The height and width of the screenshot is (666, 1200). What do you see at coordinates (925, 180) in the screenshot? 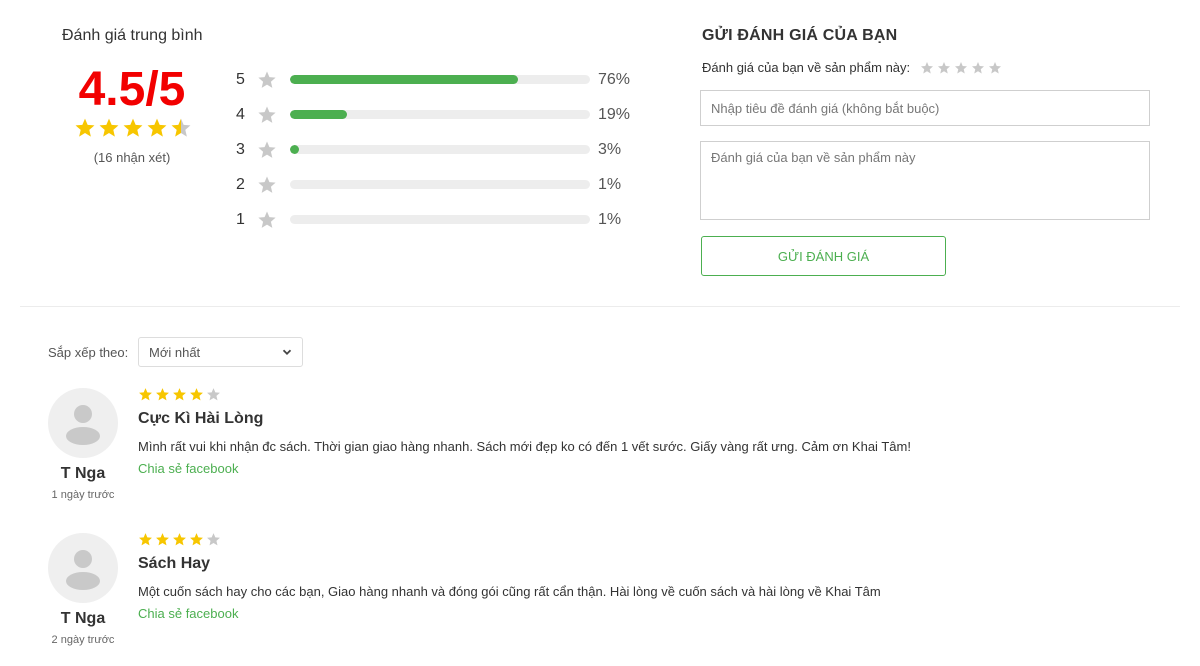
I see `review-body-textarea` at bounding box center [925, 180].